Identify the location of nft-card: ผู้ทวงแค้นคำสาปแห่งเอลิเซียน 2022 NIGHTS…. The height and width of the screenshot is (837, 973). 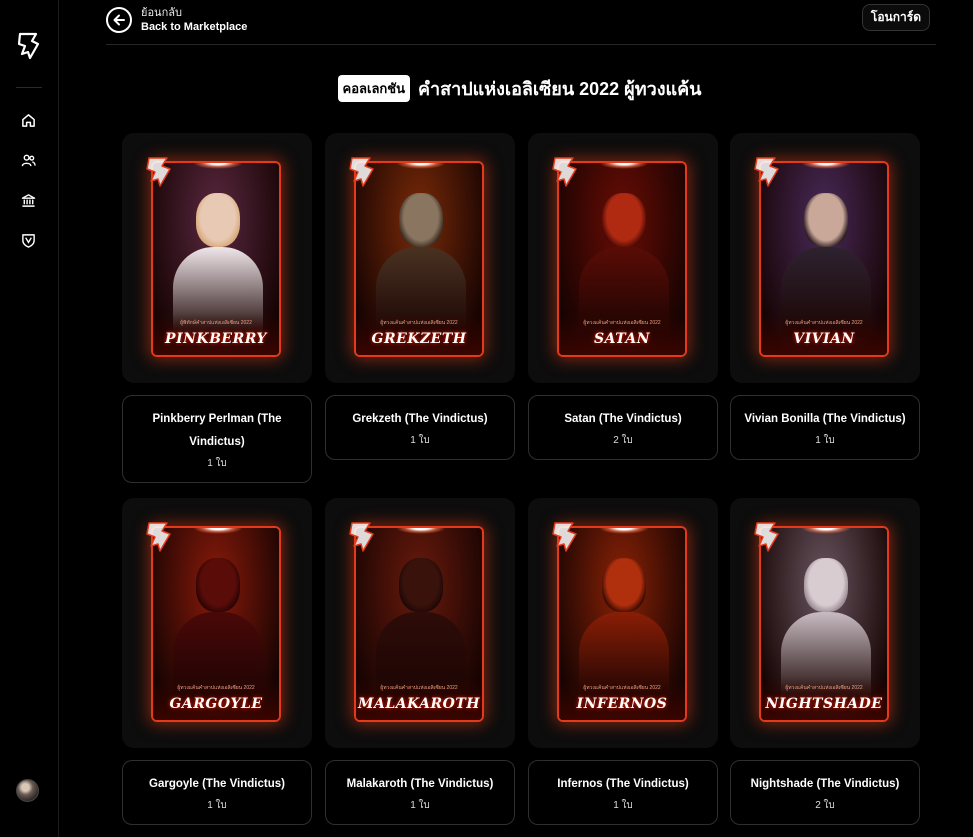
(825, 661).